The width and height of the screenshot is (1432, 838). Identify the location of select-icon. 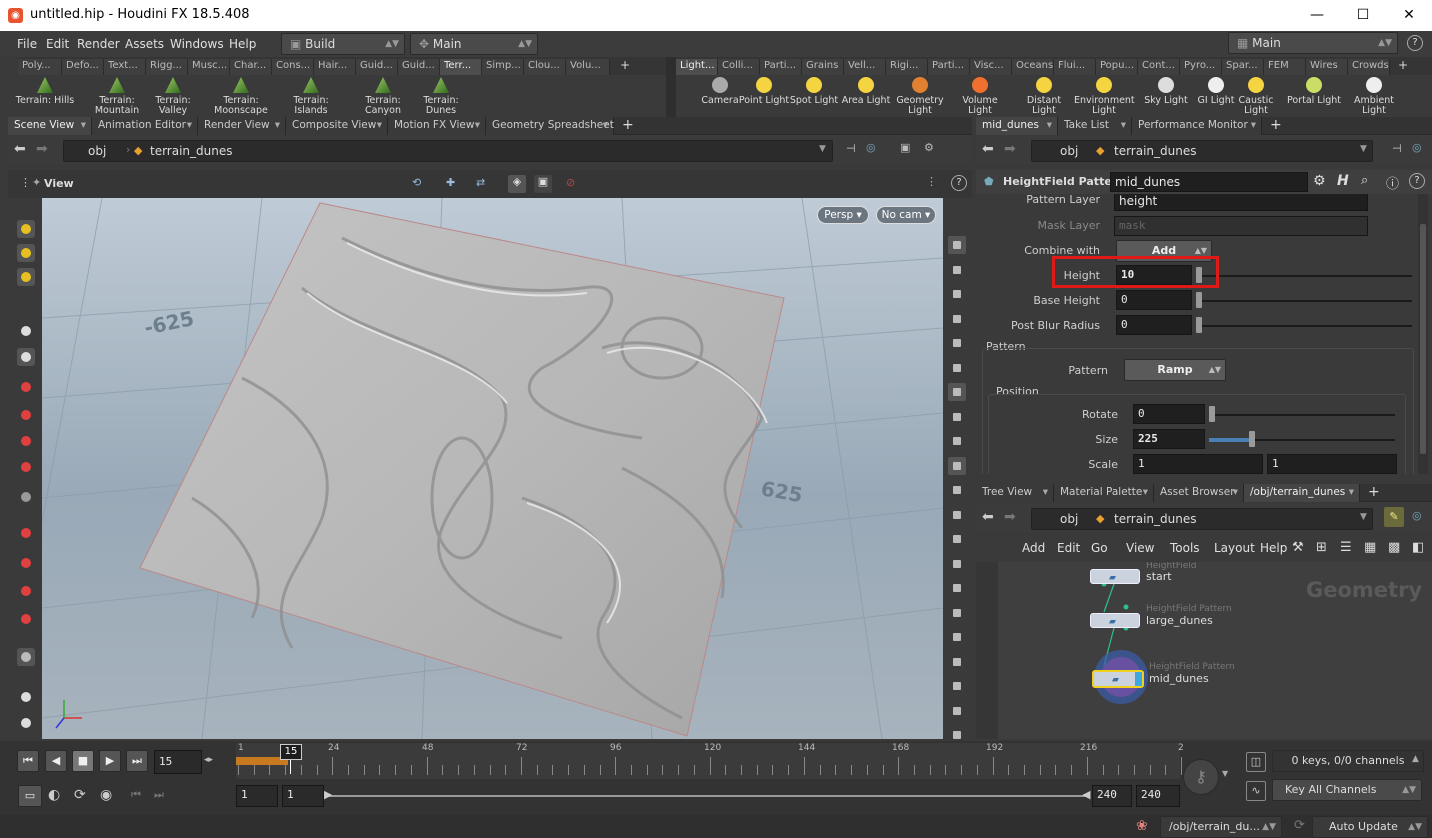
(26, 331).